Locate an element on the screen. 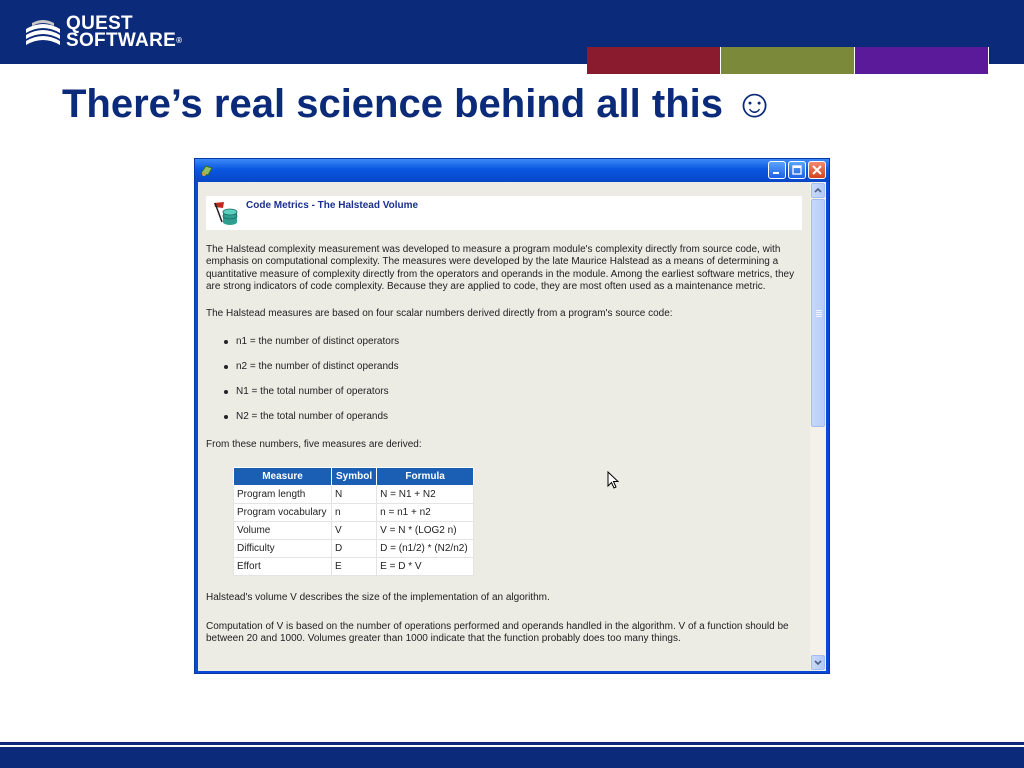 The width and height of the screenshot is (1024, 768). maximize-icon is located at coordinates (797, 170).